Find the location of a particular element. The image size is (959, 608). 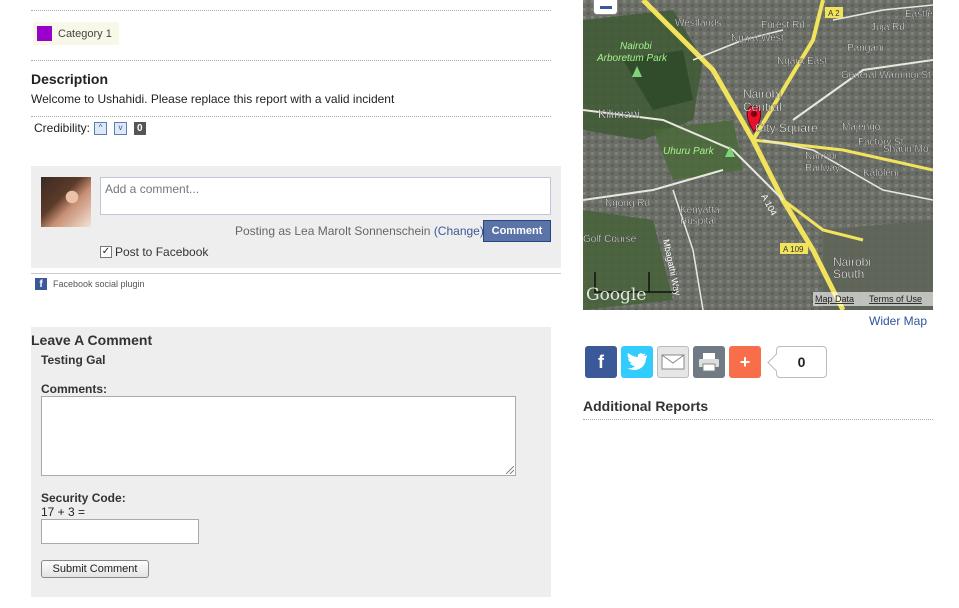

submit-comment-button: Submit Comment is located at coordinates (95, 569).